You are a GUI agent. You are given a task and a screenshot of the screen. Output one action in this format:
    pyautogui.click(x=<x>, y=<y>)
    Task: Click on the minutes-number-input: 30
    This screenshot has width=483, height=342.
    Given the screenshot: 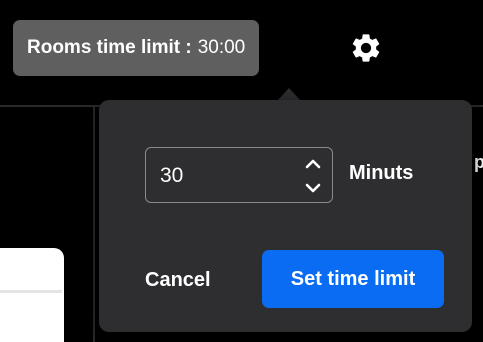 What is the action you would take?
    pyautogui.click(x=239, y=175)
    